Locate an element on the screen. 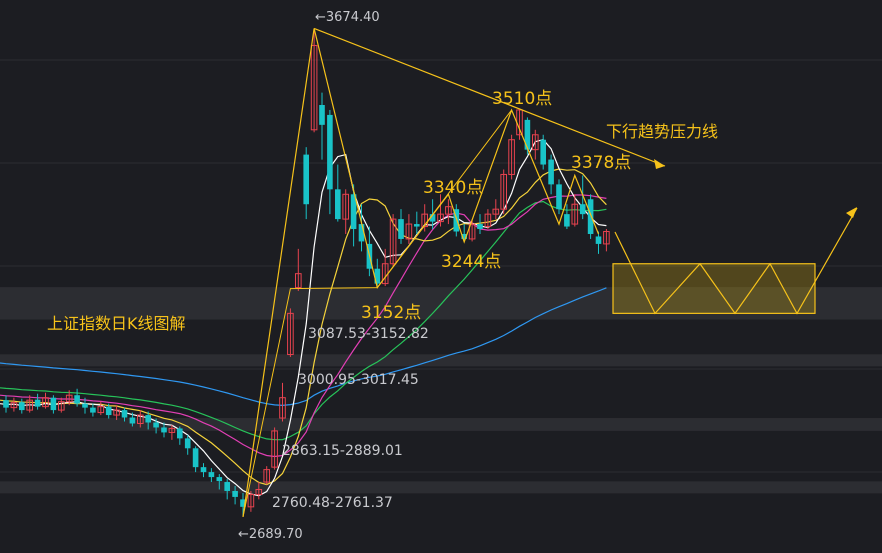 The height and width of the screenshot is (553, 882). downtrend-pressure-line is located at coordinates (489, 97).